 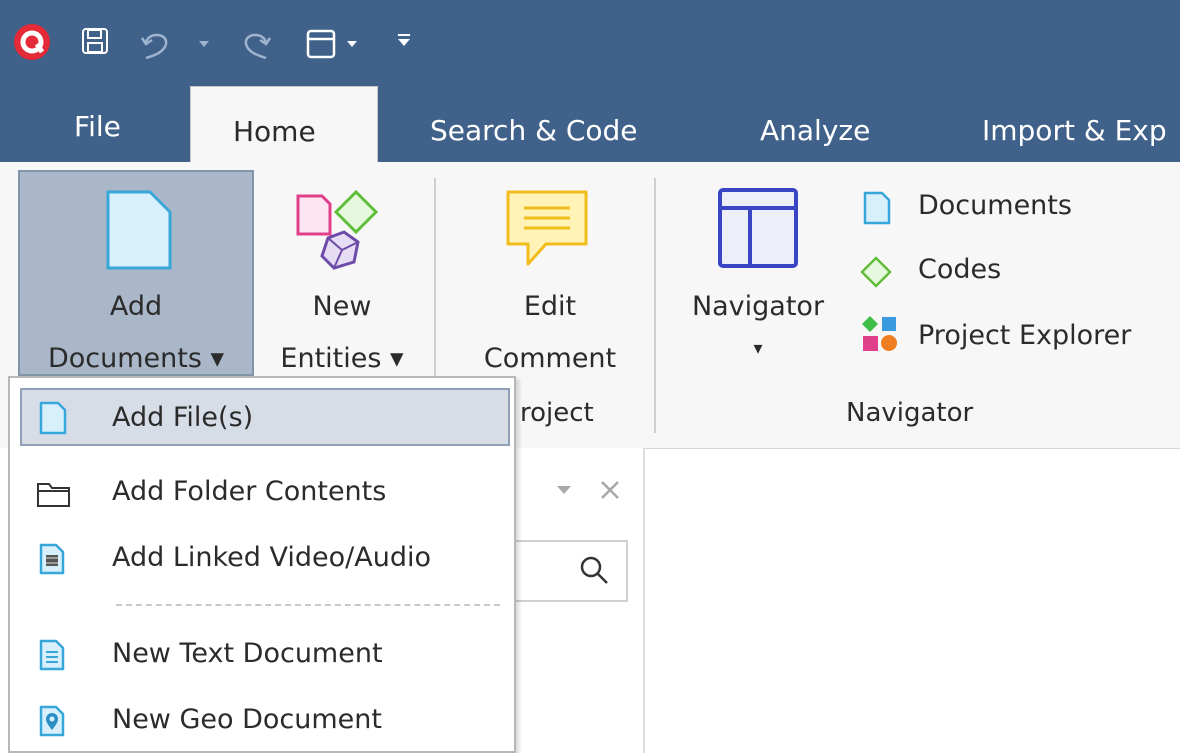 I want to click on geo-document-icon, so click(x=52, y=721).